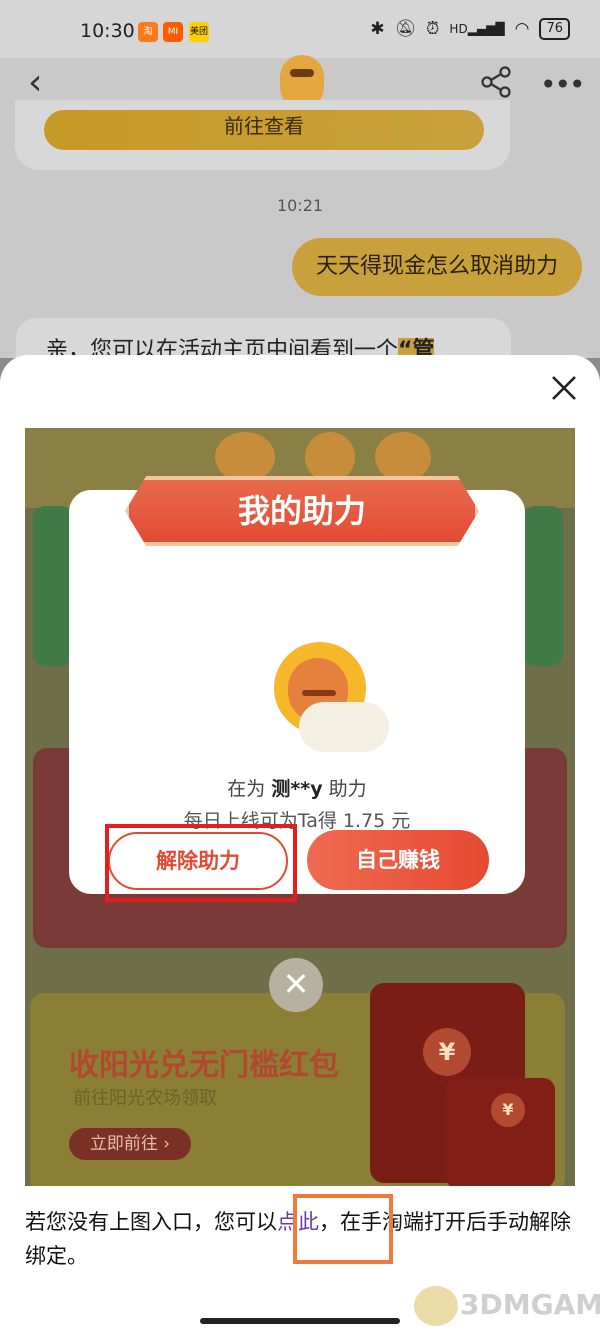 This screenshot has height=1333, width=600. What do you see at coordinates (300, 29) in the screenshot?
I see `status-bar: 10:30 淘 MI 美团 ✱ 🔕︎ ⏰︎ HD▂▄▆█ ◠ 76` at bounding box center [300, 29].